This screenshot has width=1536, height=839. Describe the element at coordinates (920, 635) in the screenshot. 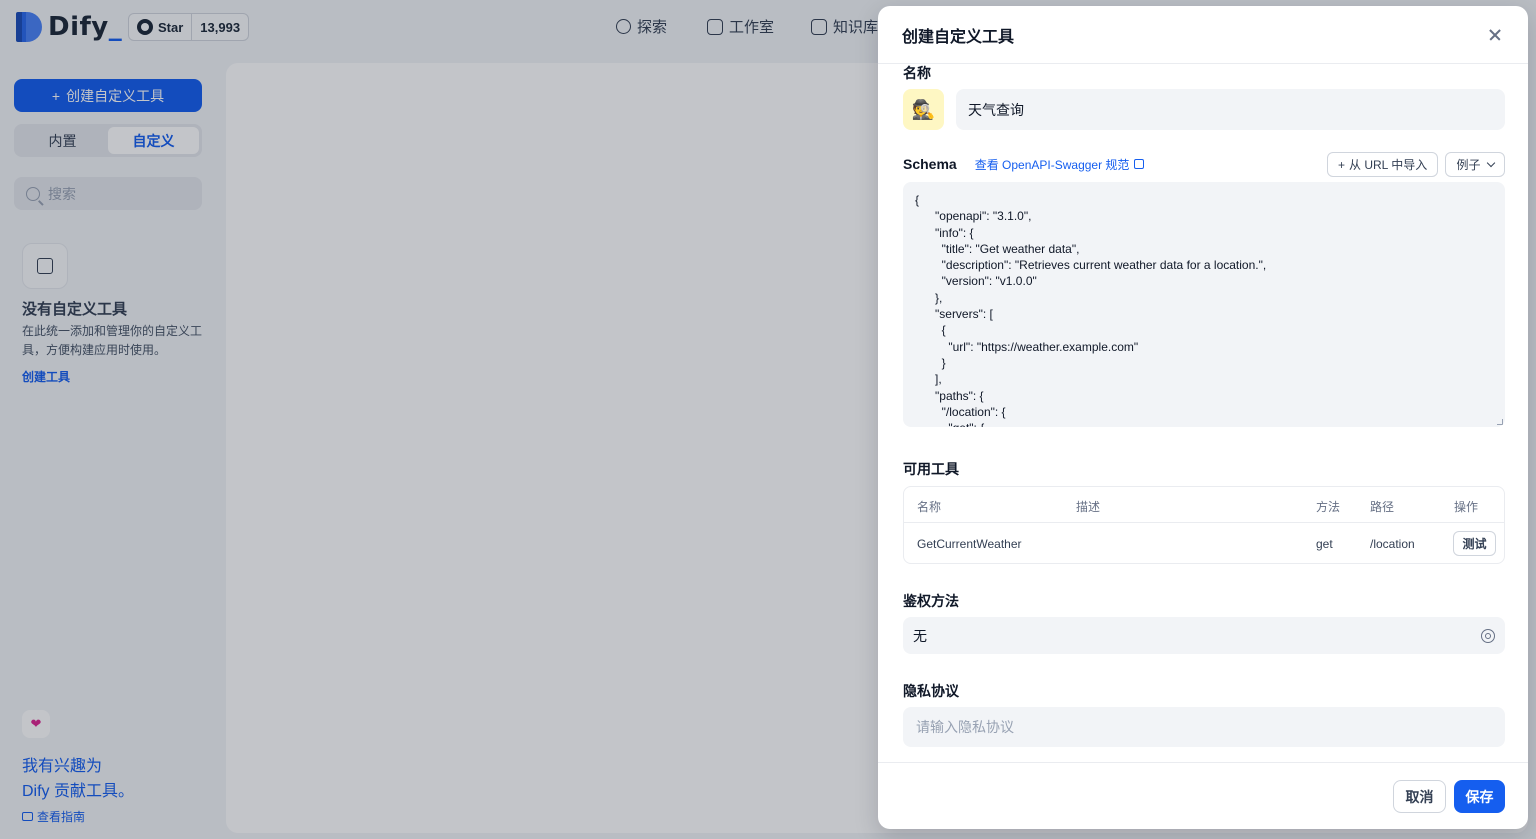

I see `auth-method-value: 无` at that location.